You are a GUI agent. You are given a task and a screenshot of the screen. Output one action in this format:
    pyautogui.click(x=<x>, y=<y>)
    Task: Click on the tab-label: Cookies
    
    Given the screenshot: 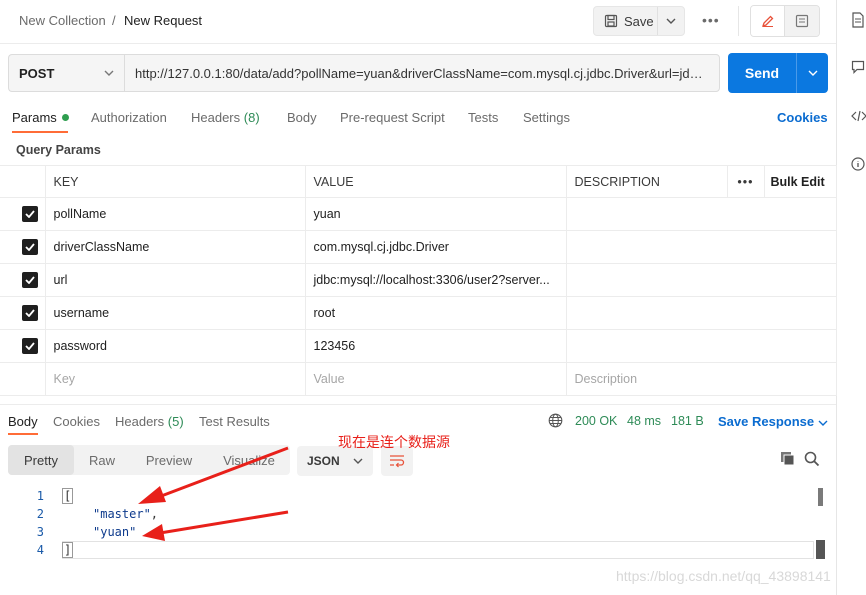 What is the action you would take?
    pyautogui.click(x=76, y=421)
    